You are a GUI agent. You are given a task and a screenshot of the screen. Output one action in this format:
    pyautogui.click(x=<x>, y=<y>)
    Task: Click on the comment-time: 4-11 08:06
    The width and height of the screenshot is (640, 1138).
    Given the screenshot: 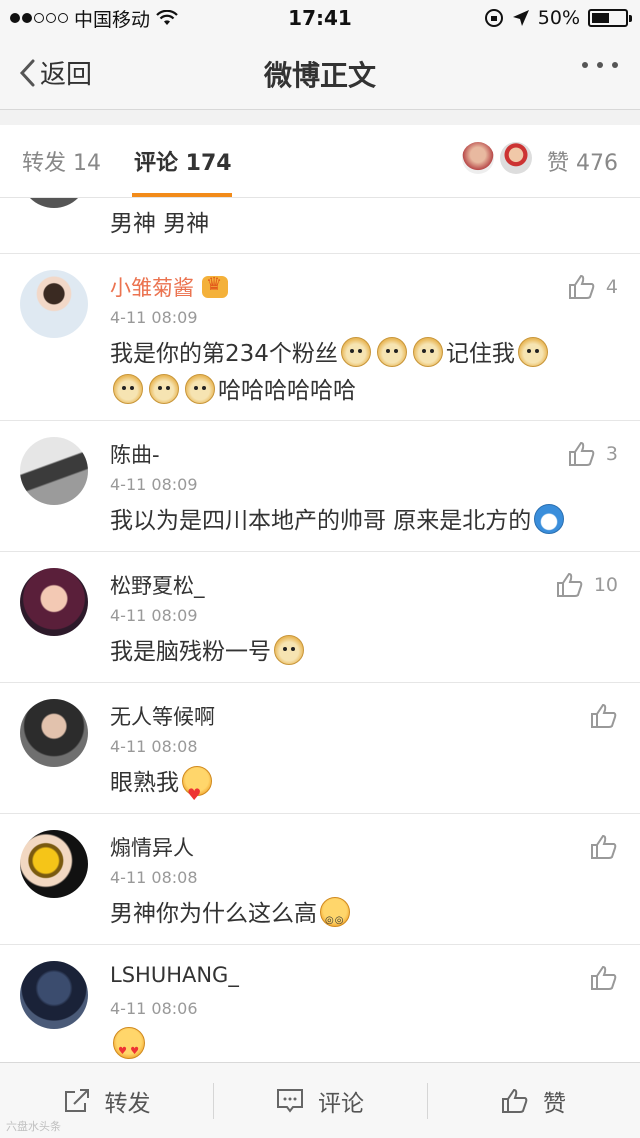 What is the action you would take?
    pyautogui.click(x=154, y=1008)
    